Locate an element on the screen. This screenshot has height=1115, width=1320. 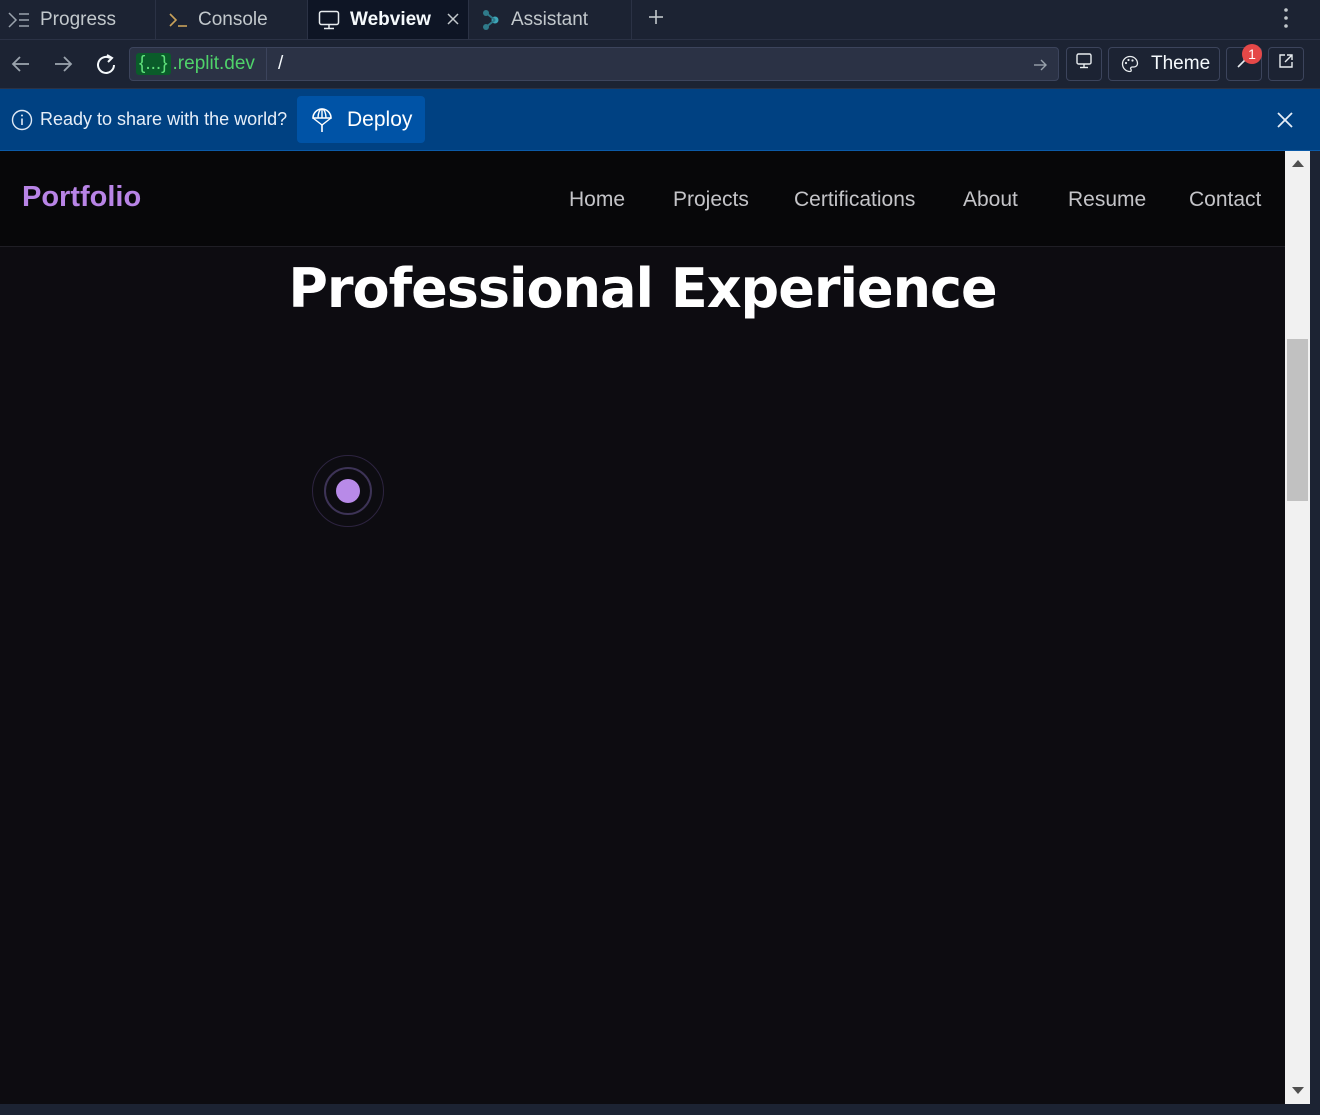
url-path: / is located at coordinates (281, 63).